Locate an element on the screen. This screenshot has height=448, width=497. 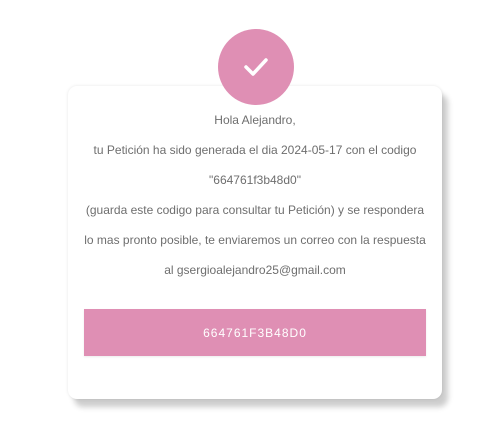
success-badge is located at coordinates (256, 67).